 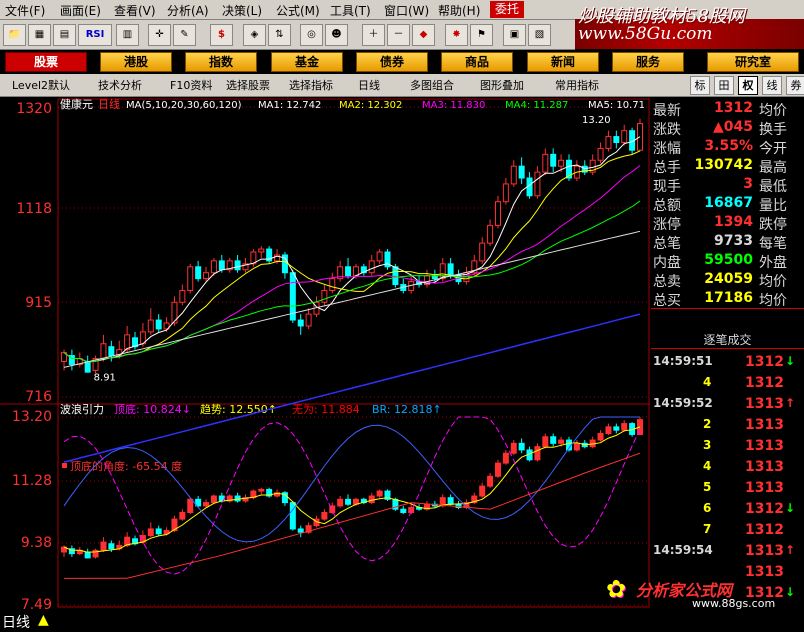 I want to click on grid-icon: ▦, so click(x=39, y=35).